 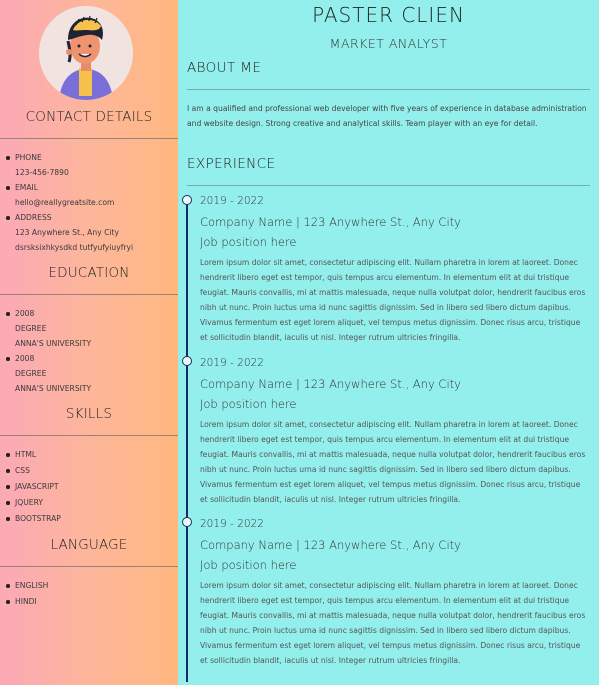 What do you see at coordinates (69, 187) in the screenshot?
I see `contact-email-label: EMAIL` at bounding box center [69, 187].